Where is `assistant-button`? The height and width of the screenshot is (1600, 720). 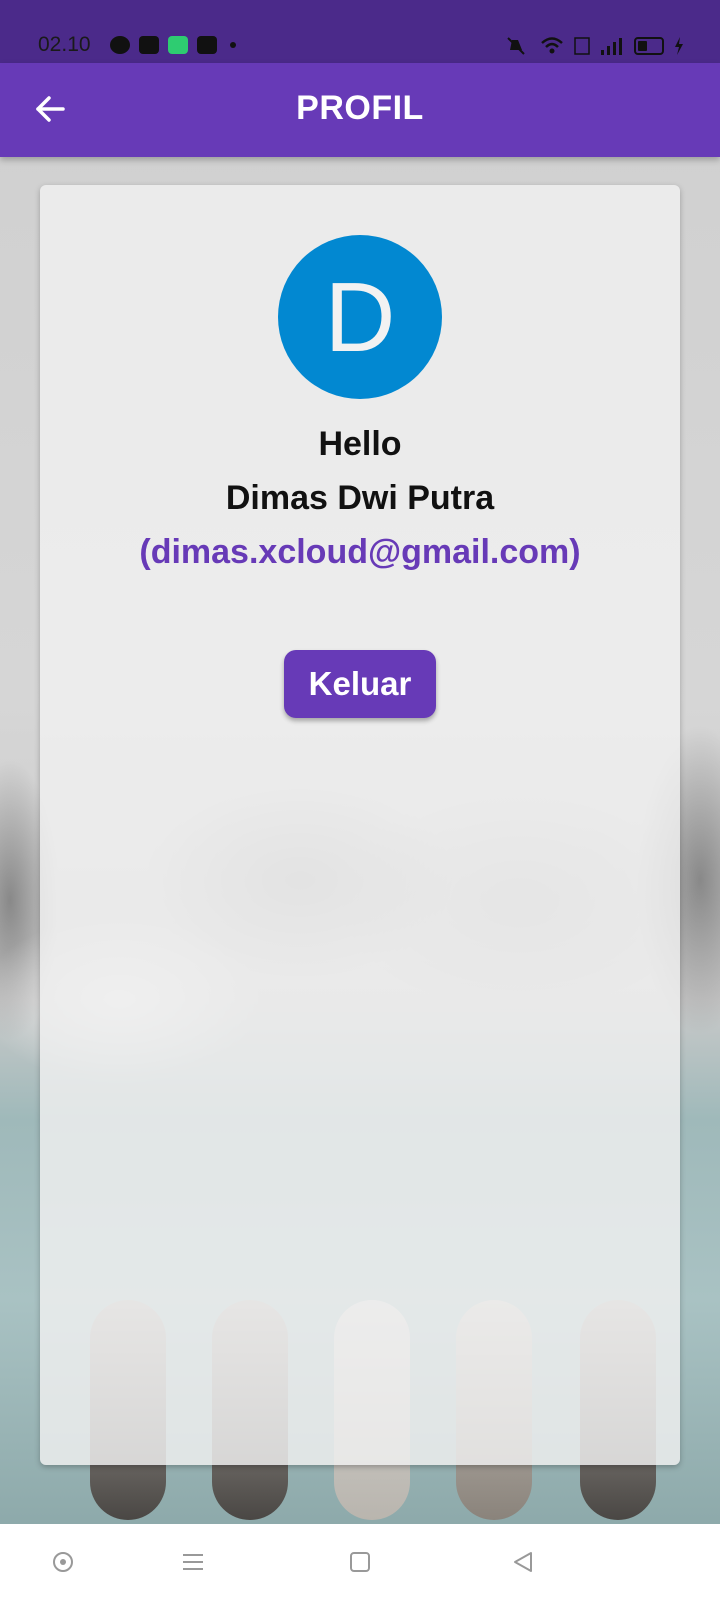 assistant-button is located at coordinates (63, 1562).